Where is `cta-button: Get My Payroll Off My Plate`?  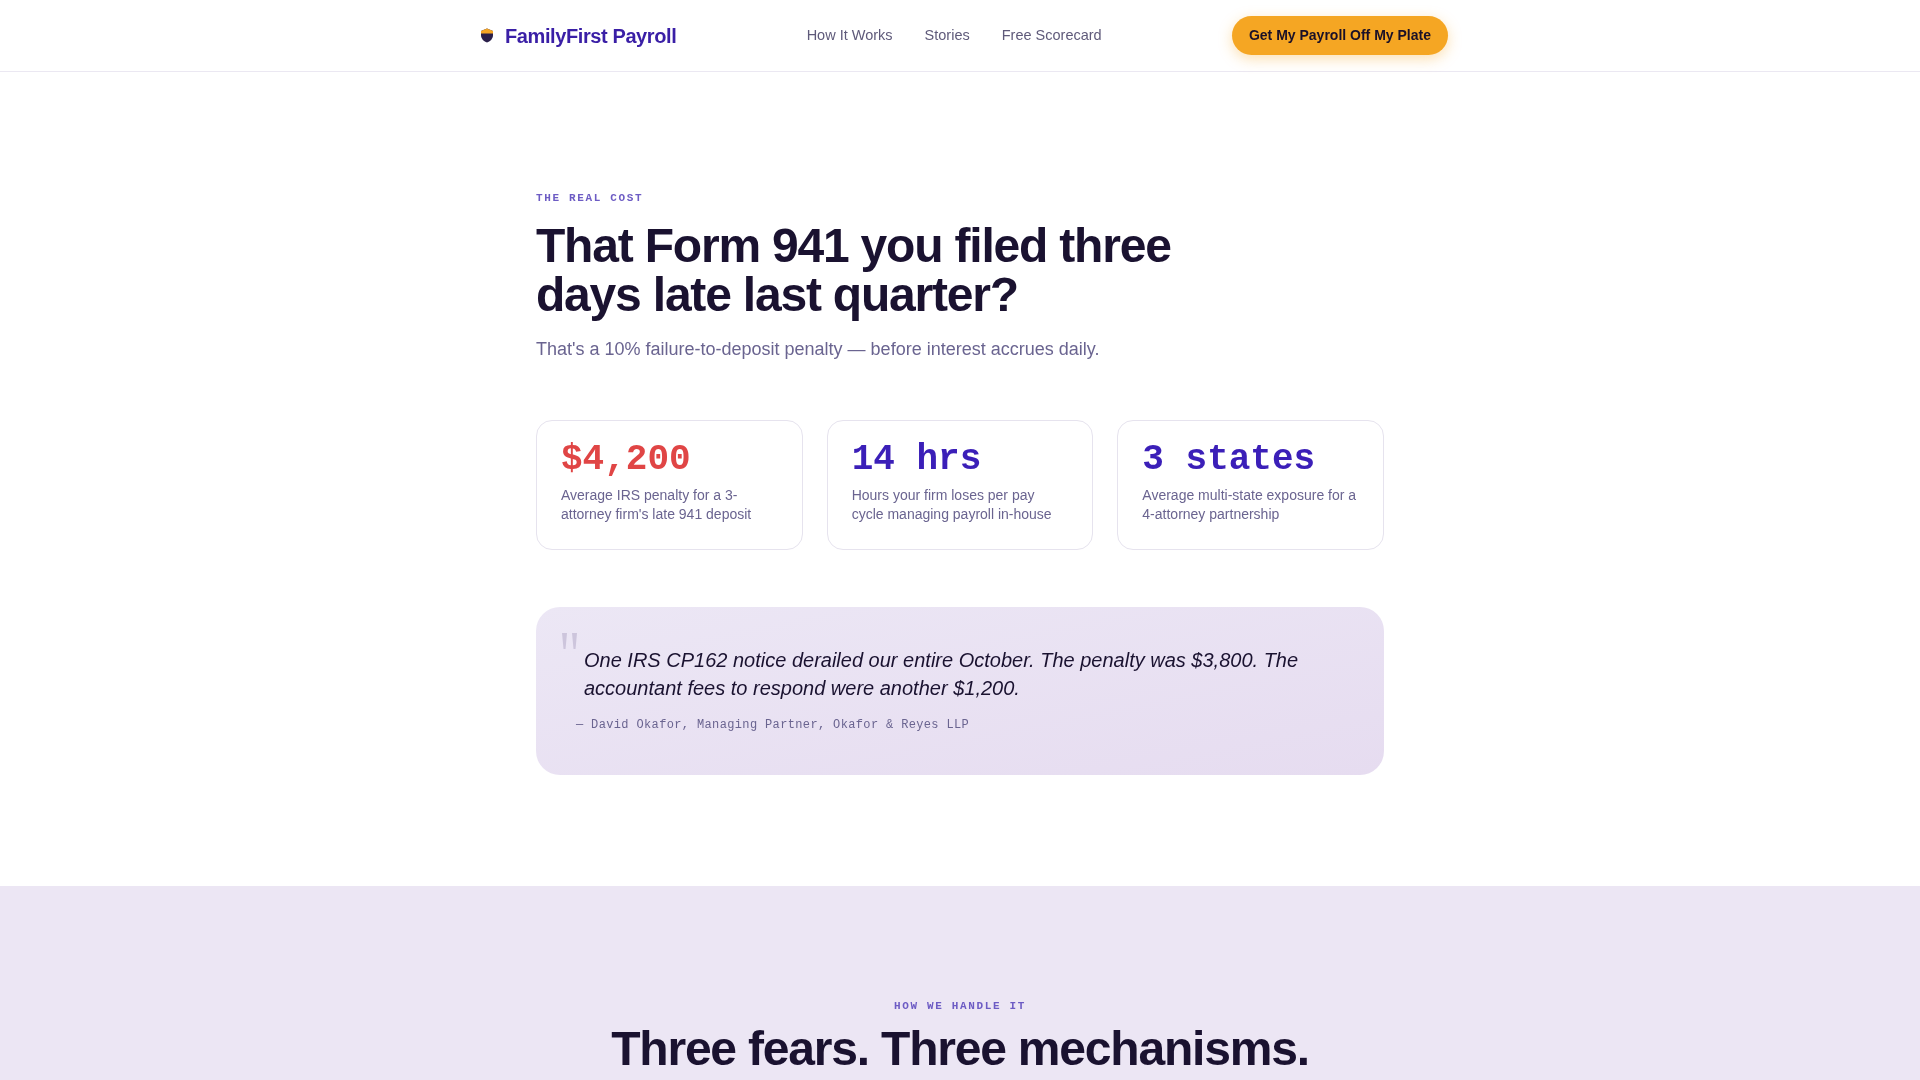 cta-button: Get My Payroll Off My Plate is located at coordinates (1339, 35).